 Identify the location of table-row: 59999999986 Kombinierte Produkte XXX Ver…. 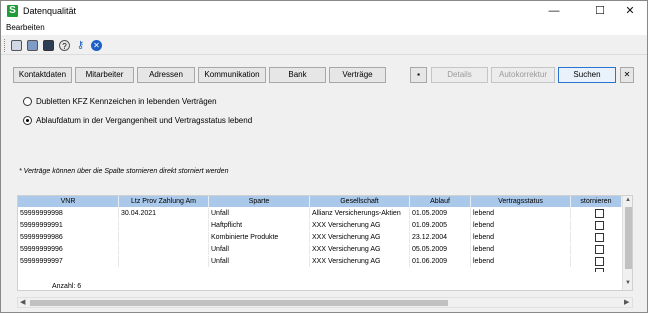
(320, 237).